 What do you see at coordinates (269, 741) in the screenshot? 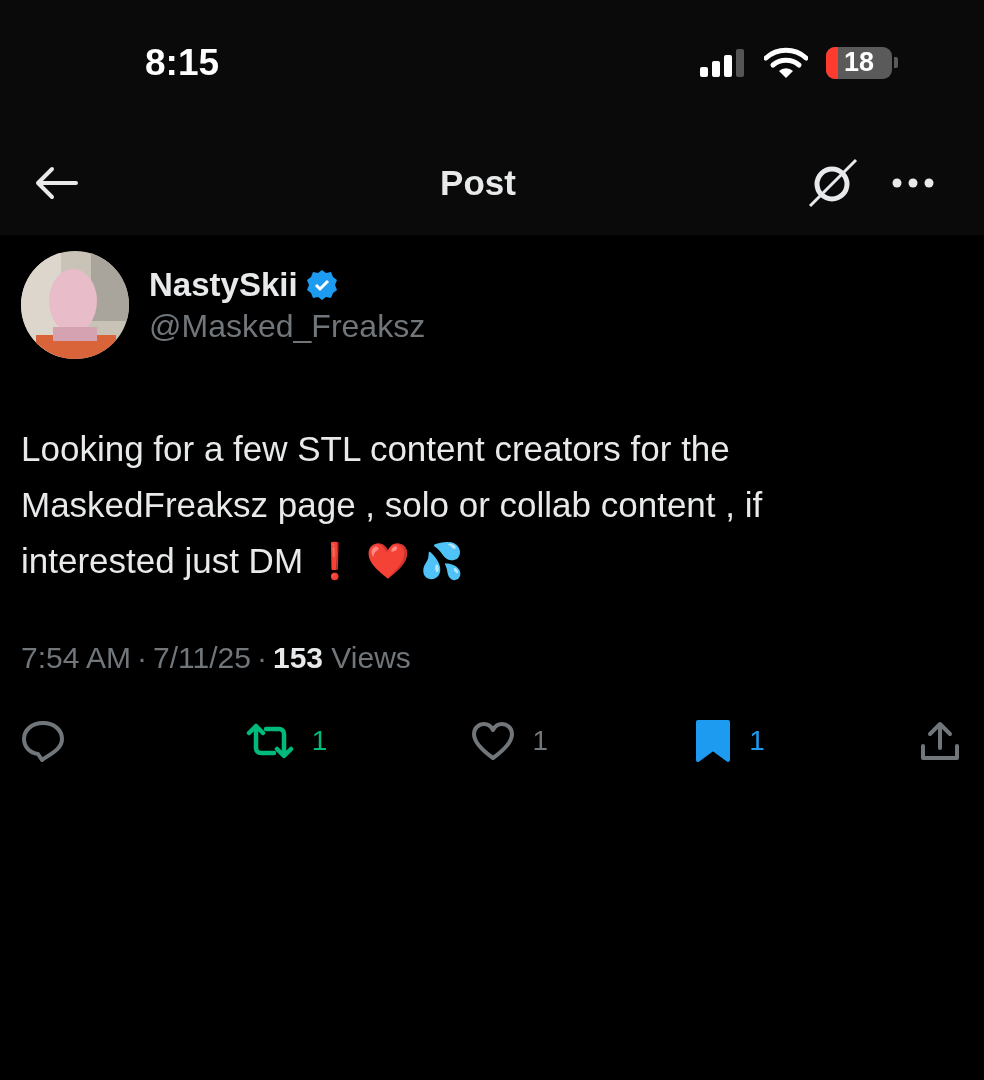
I see `repost-icon` at bounding box center [269, 741].